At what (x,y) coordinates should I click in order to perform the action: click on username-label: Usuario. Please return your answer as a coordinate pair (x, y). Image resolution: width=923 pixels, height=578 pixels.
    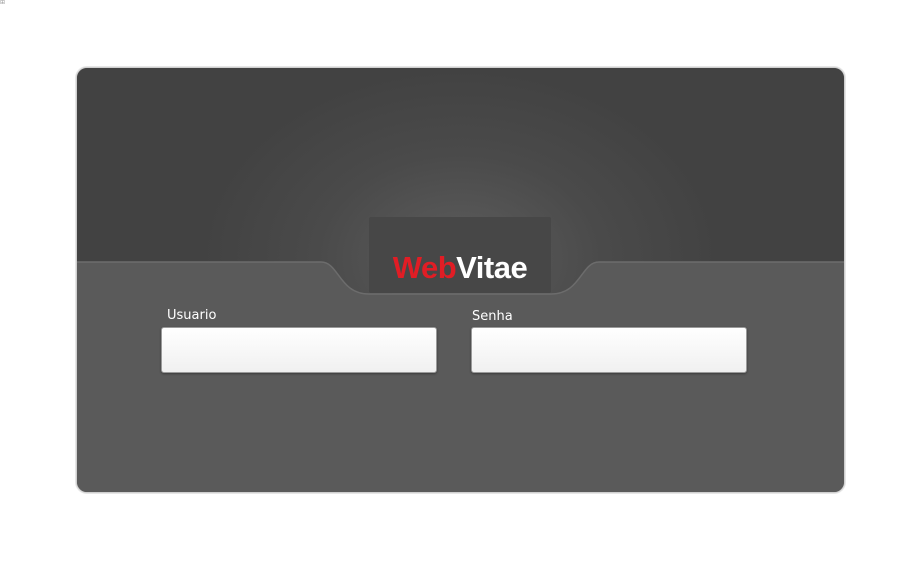
    Looking at the image, I should click on (192, 315).